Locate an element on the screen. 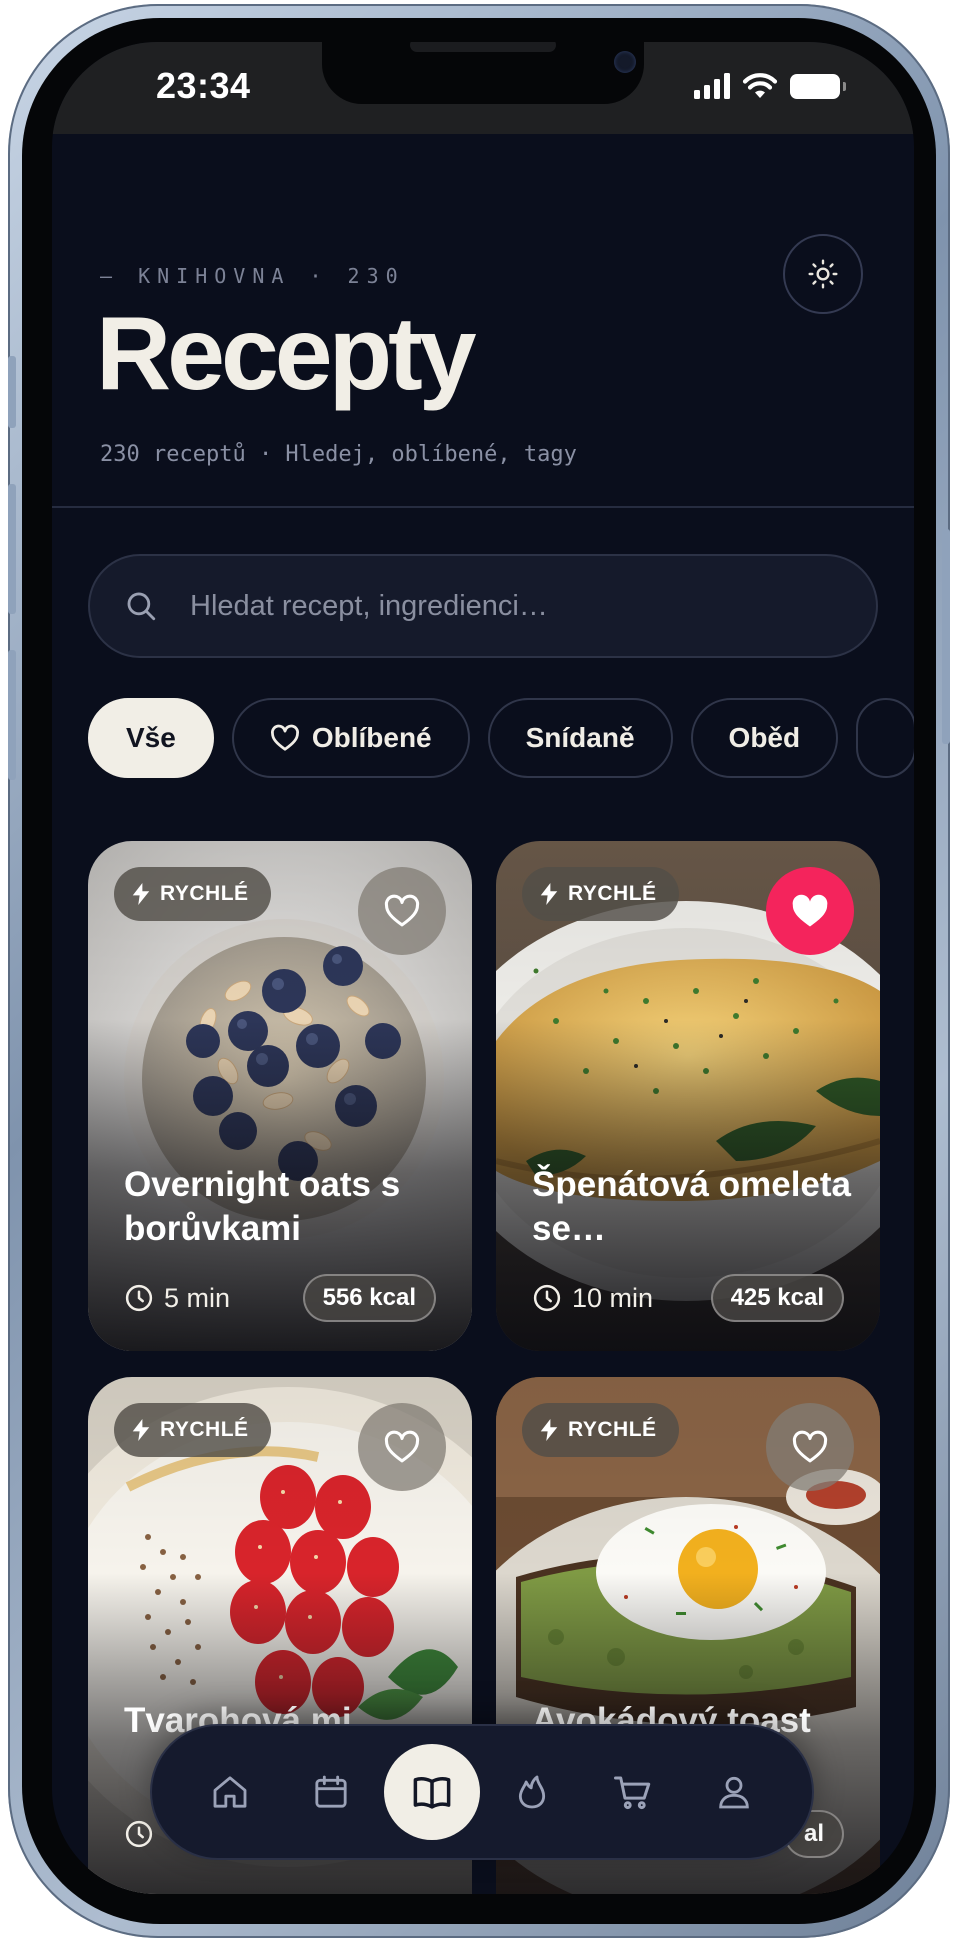 Image resolution: width=956 pixels, height=1944 pixels. battery-icon is located at coordinates (818, 86).